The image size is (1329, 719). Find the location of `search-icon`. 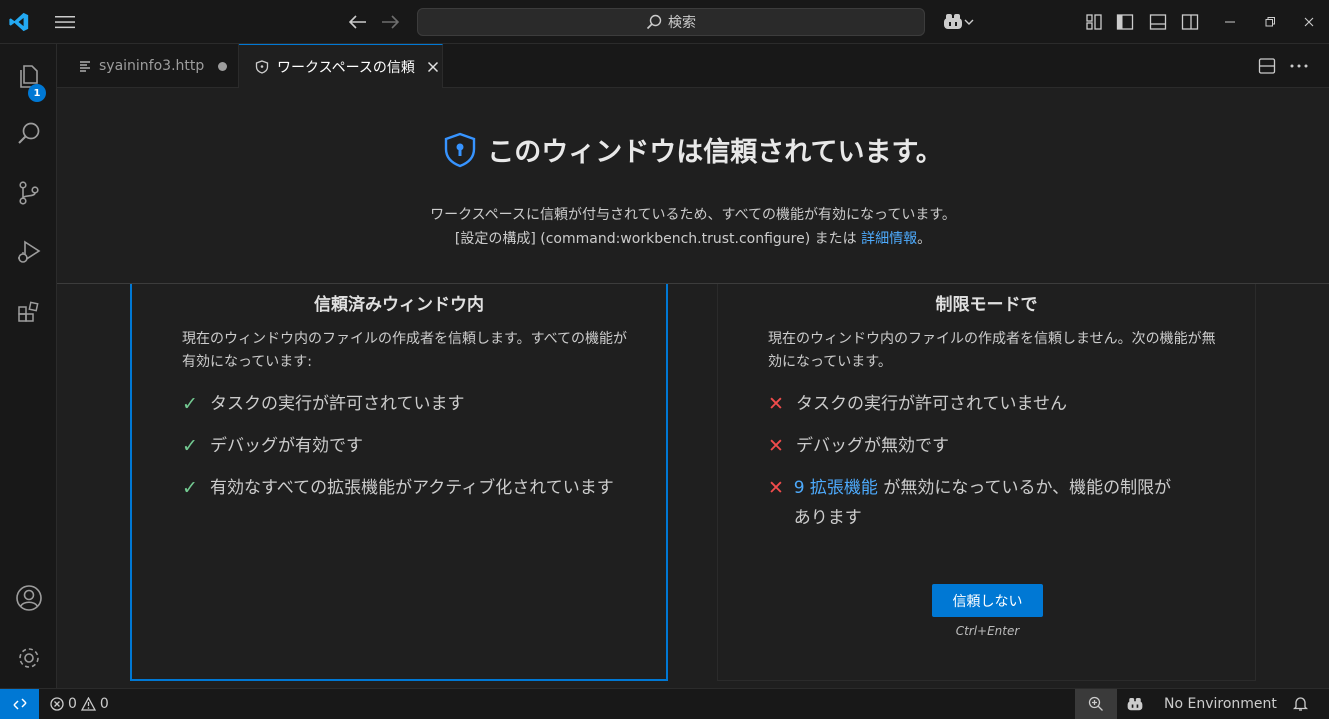

search-icon is located at coordinates (654, 22).